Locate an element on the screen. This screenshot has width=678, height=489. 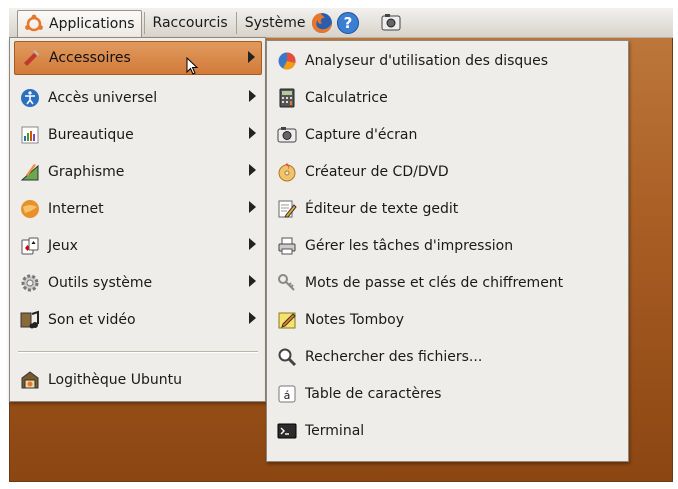
menu-item-calculator: Calculatrice is located at coordinates (448, 98).